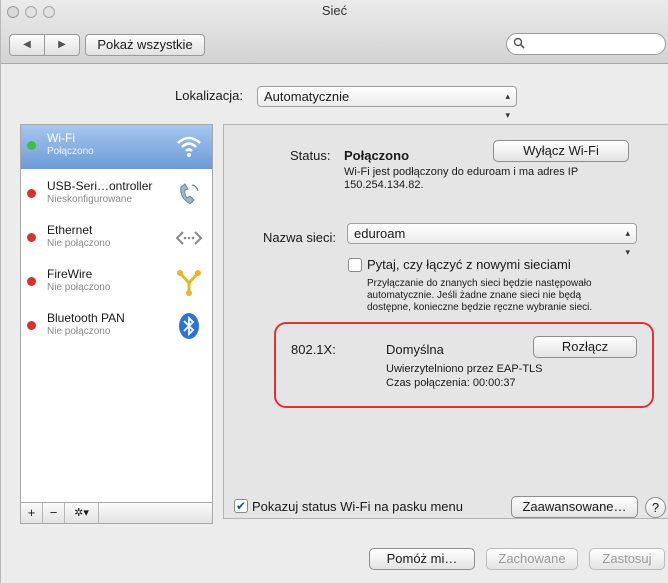 Image resolution: width=668 pixels, height=583 pixels. Describe the element at coordinates (82, 513) in the screenshot. I see `gear-icon: ✲▾` at that location.